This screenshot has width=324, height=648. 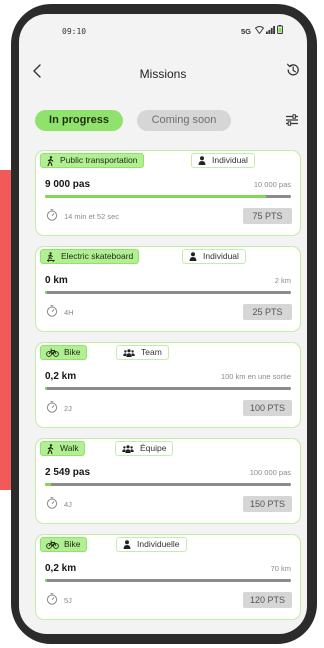 I want to click on time-remaining: 5J, so click(x=68, y=600).